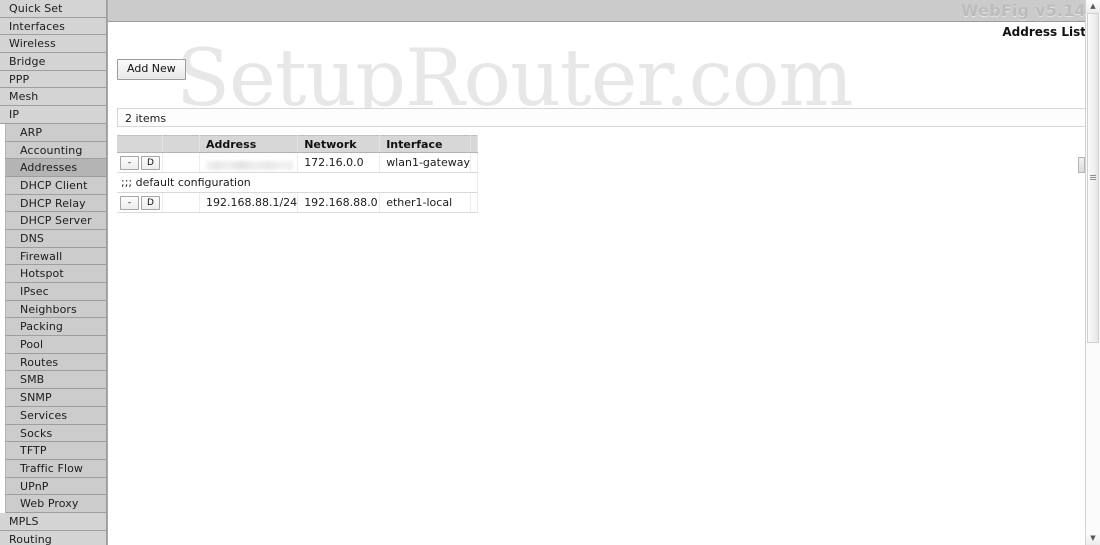 This screenshot has height=545, width=1100. I want to click on sidebar-item-arp: ARP, so click(56, 132).